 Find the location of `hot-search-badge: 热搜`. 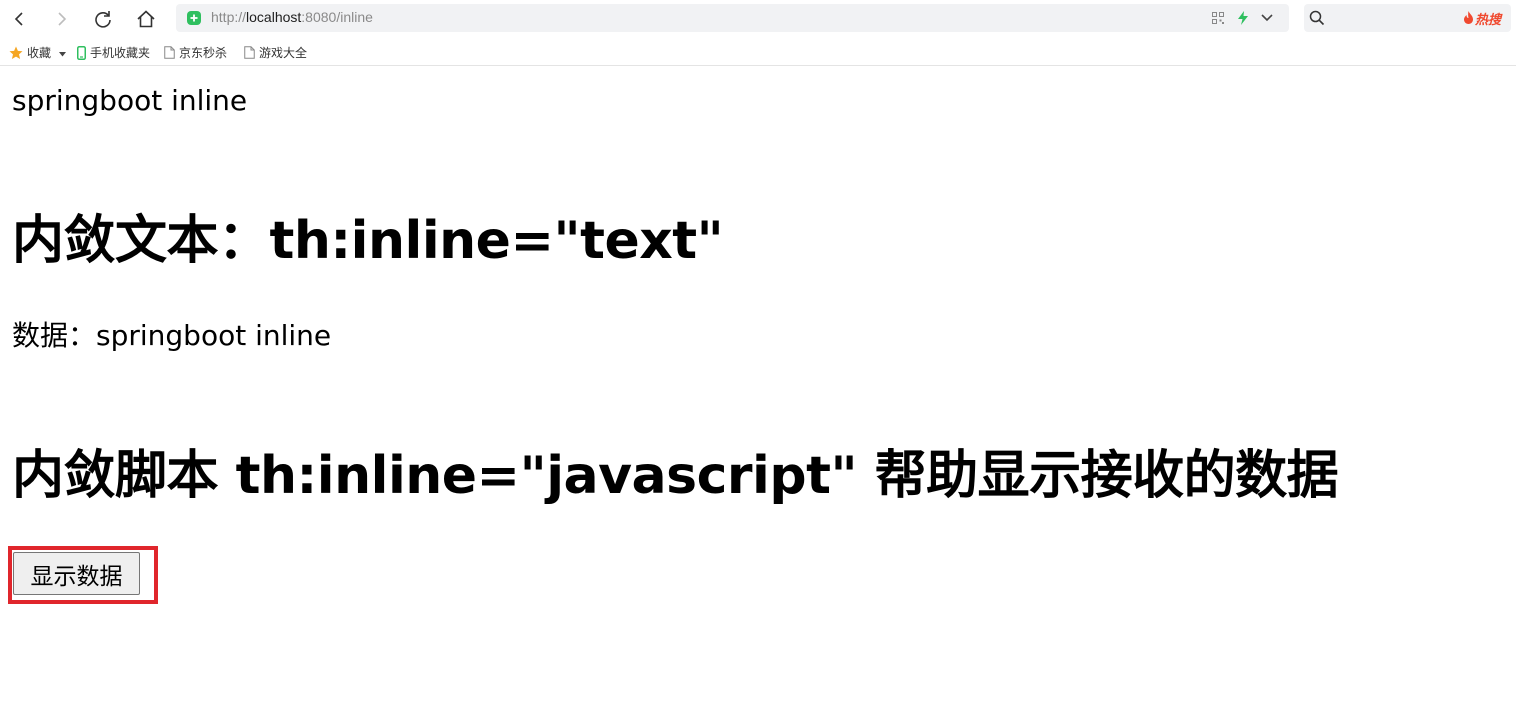

hot-search-badge: 热搜 is located at coordinates (1482, 18).